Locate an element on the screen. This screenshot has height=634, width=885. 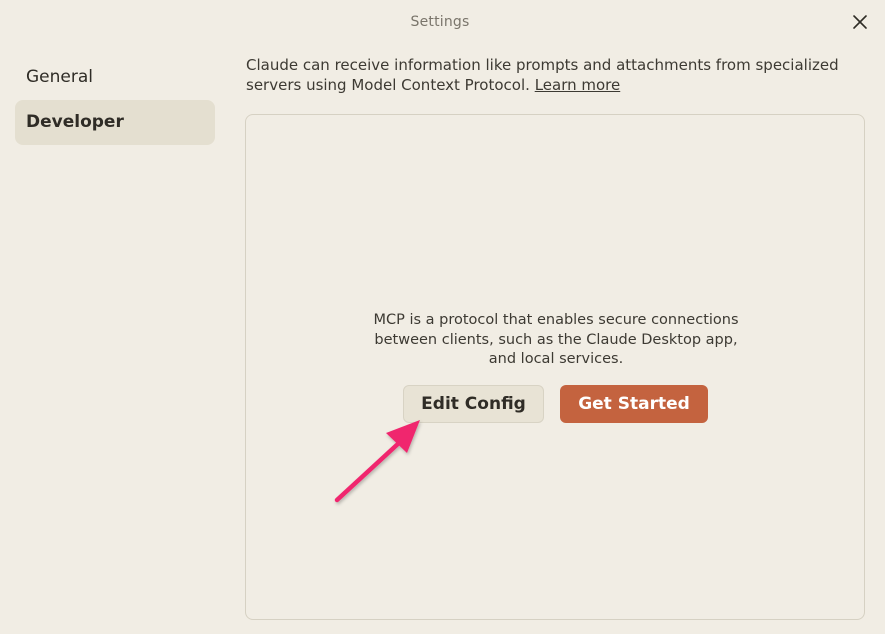
close-icon is located at coordinates (860, 22).